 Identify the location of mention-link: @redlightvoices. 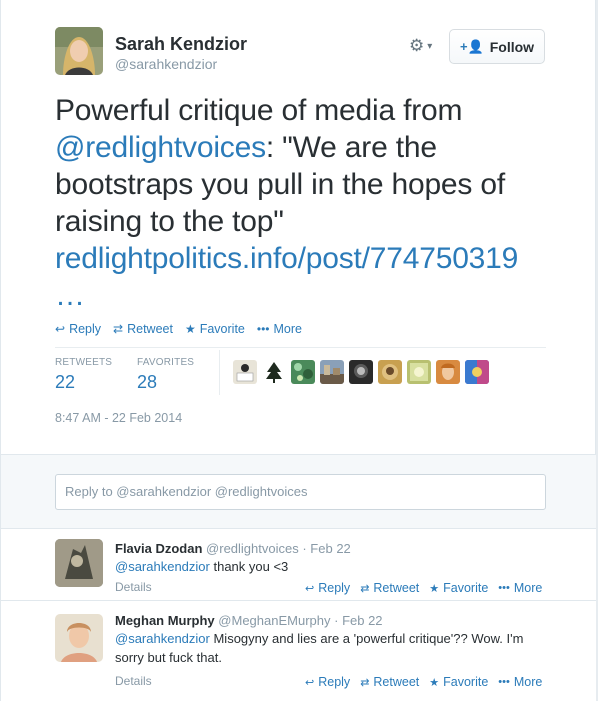
(160, 147).